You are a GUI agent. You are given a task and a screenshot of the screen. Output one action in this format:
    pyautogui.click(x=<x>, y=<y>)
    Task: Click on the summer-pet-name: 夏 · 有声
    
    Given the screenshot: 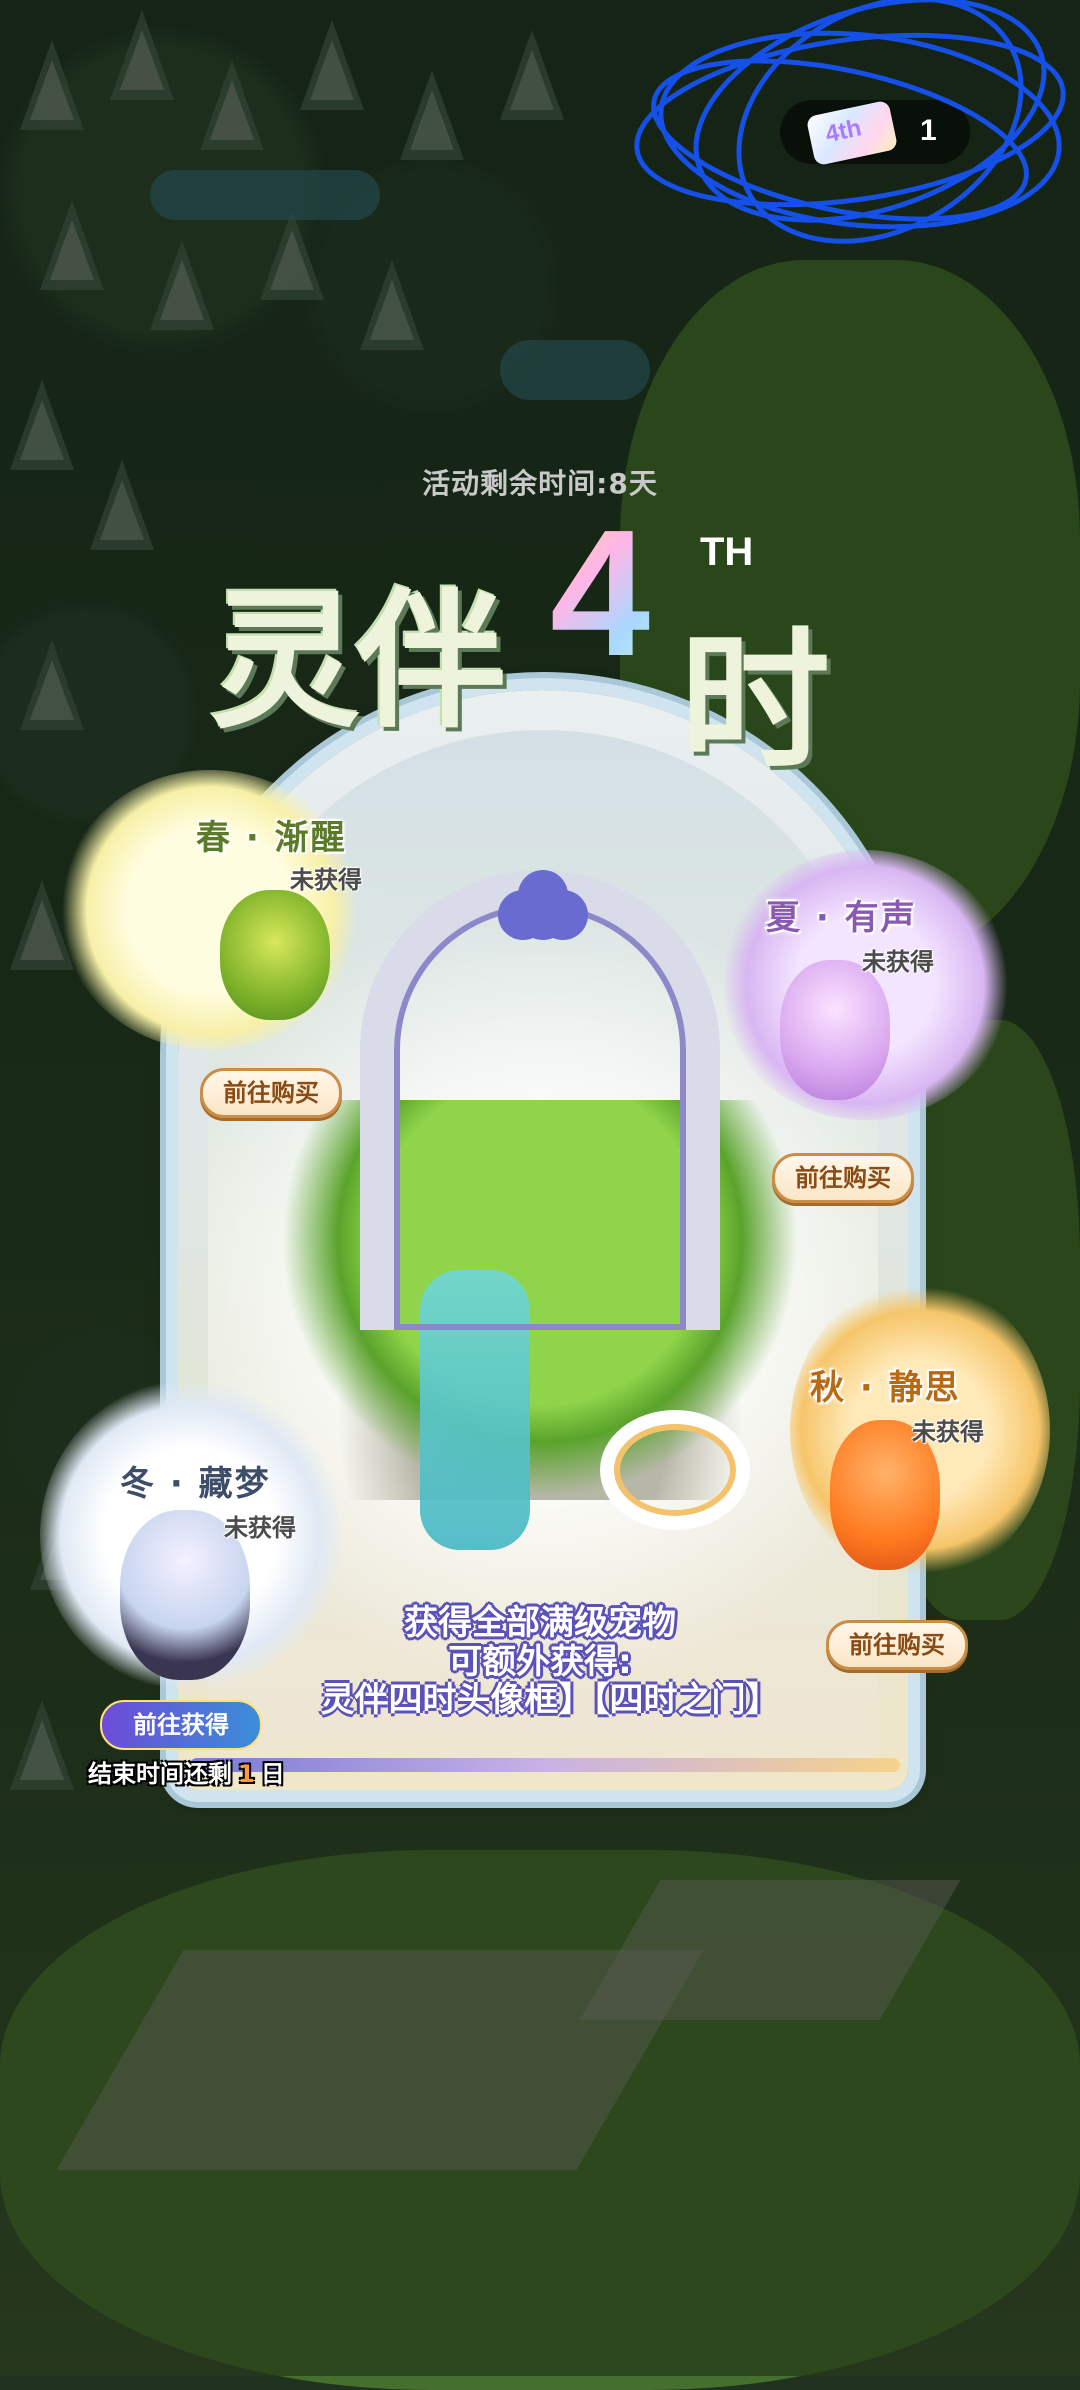 What is the action you would take?
    pyautogui.click(x=841, y=918)
    